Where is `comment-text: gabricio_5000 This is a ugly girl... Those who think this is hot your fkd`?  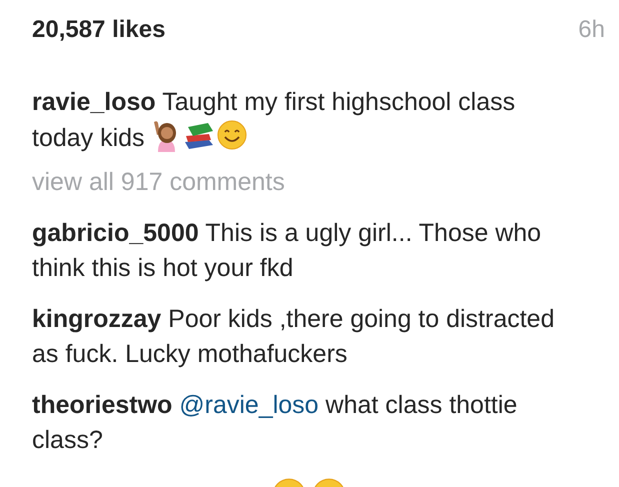
comment-text: gabricio_5000 This is a ugly girl... Those who think this is hot your fkd is located at coordinates (287, 251).